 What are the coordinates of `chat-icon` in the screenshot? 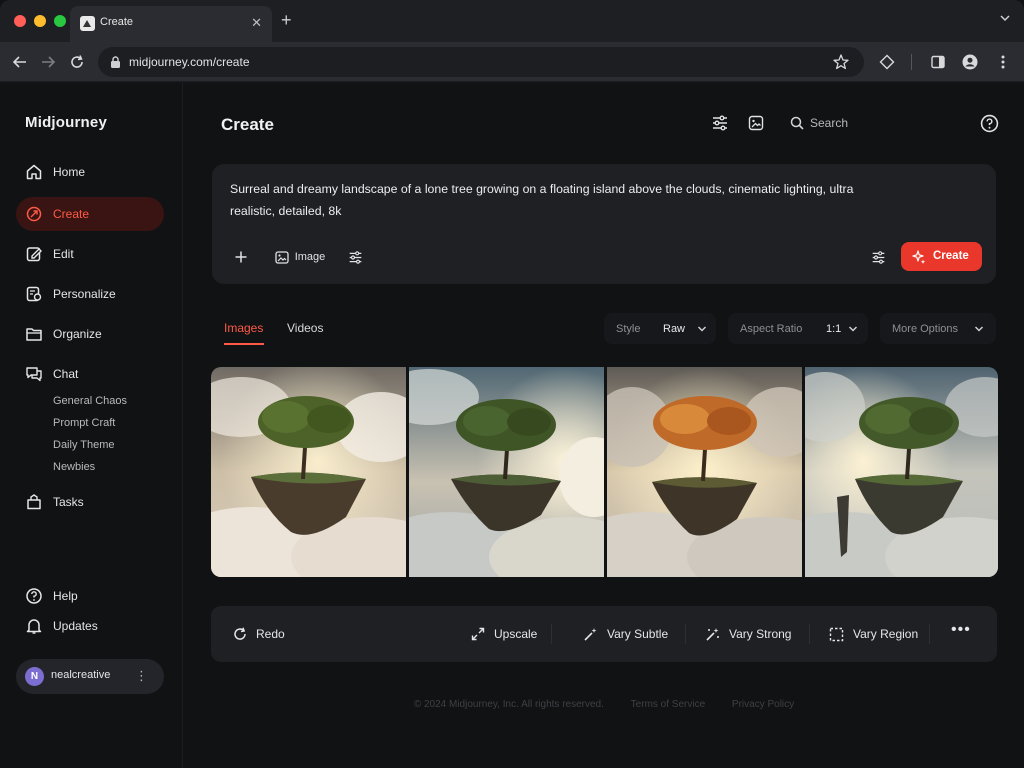 It's located at (34, 374).